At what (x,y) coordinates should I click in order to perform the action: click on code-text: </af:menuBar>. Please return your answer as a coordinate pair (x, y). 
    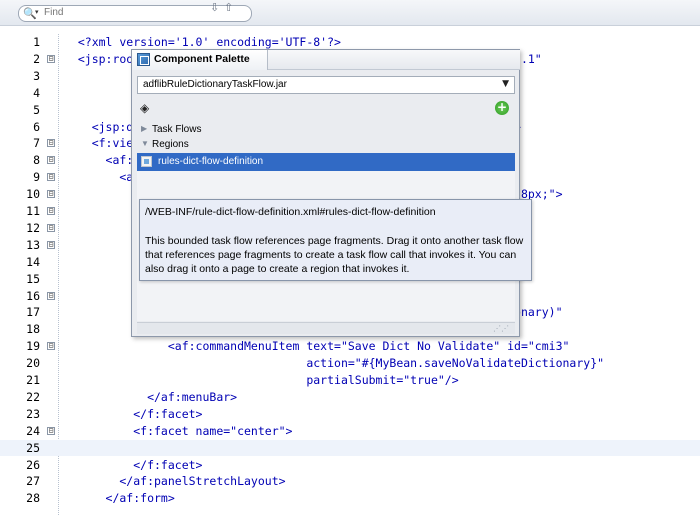
    Looking at the image, I should click on (151, 396).